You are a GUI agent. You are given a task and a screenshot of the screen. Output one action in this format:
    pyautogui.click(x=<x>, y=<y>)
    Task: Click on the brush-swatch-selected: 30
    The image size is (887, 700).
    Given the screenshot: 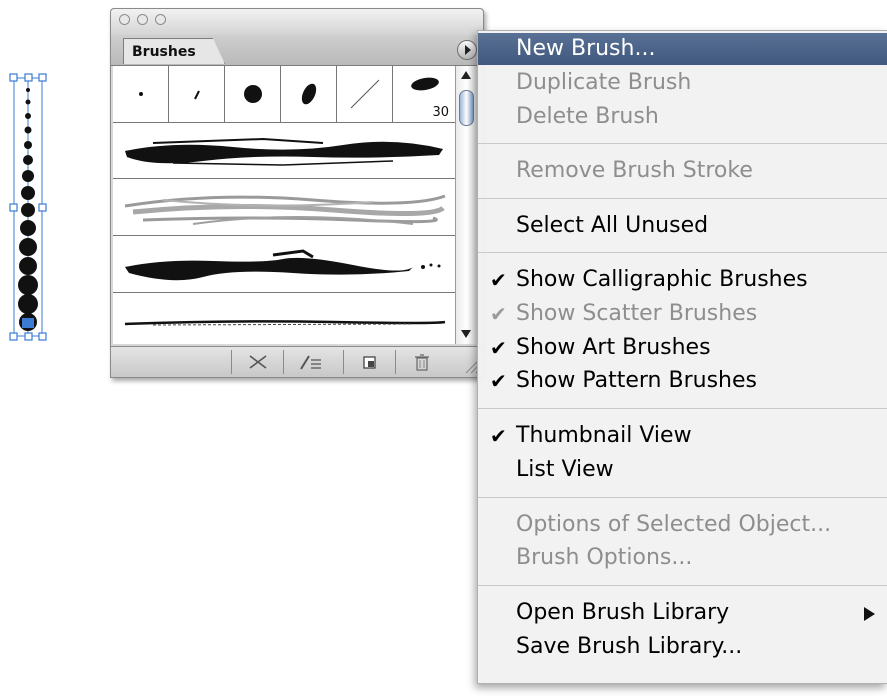 What is the action you would take?
    pyautogui.click(x=424, y=94)
    